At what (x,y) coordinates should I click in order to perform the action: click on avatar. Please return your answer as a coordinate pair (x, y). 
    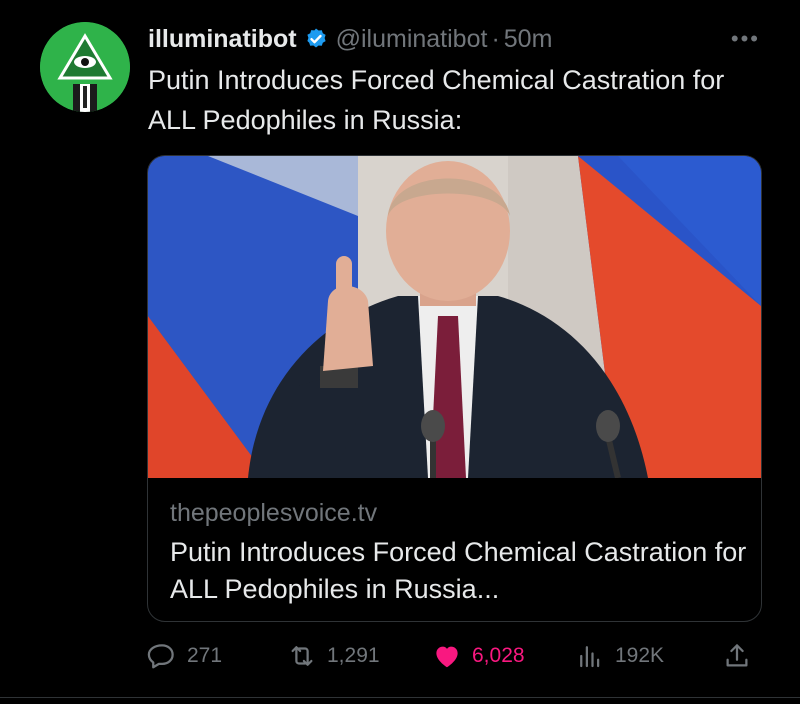
    Looking at the image, I should click on (85, 67).